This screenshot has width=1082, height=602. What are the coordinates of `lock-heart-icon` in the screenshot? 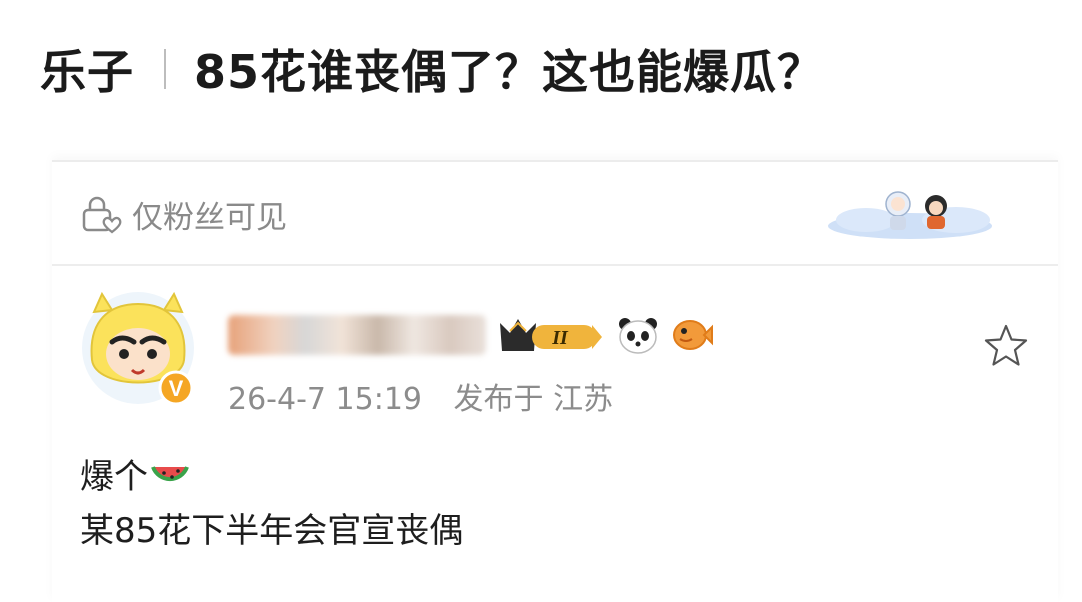 It's located at (102, 215).